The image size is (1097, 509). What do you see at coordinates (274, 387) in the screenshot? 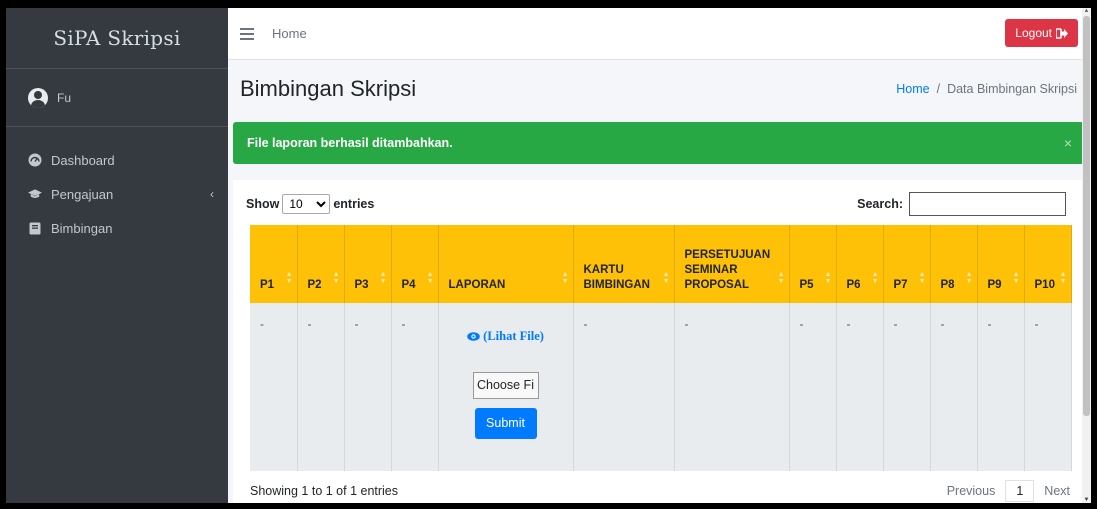
I see `cell-p1: -` at bounding box center [274, 387].